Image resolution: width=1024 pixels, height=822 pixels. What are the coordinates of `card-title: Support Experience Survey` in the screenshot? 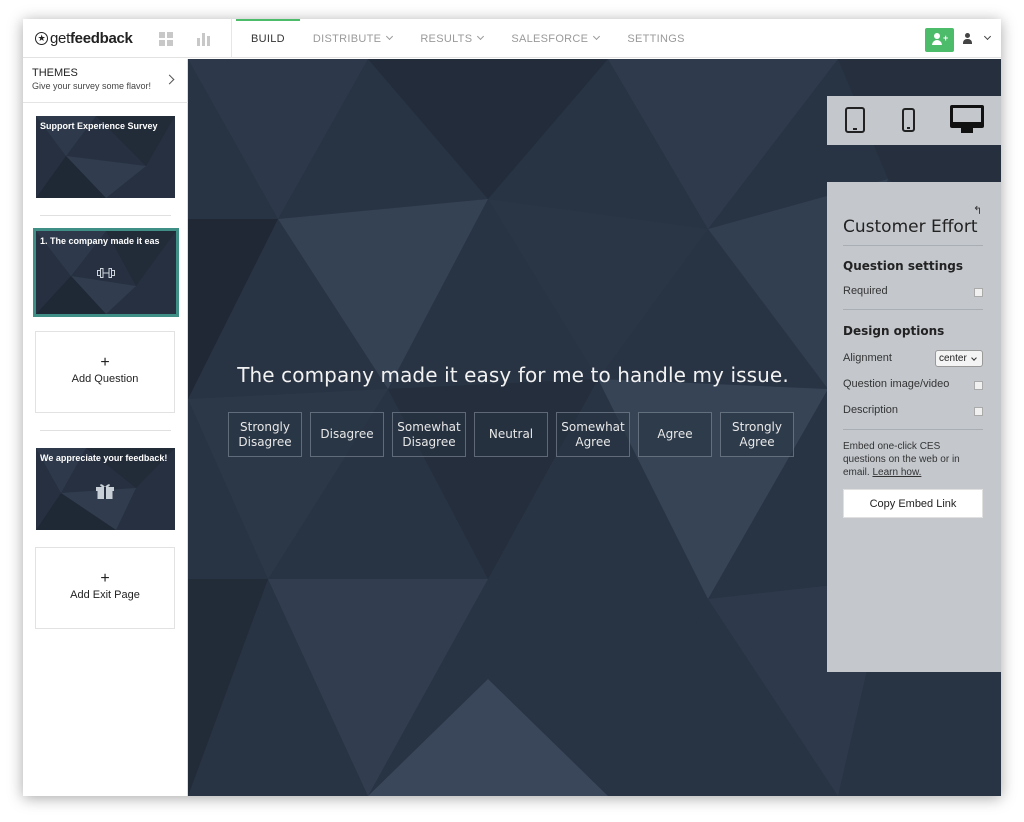 It's located at (99, 126).